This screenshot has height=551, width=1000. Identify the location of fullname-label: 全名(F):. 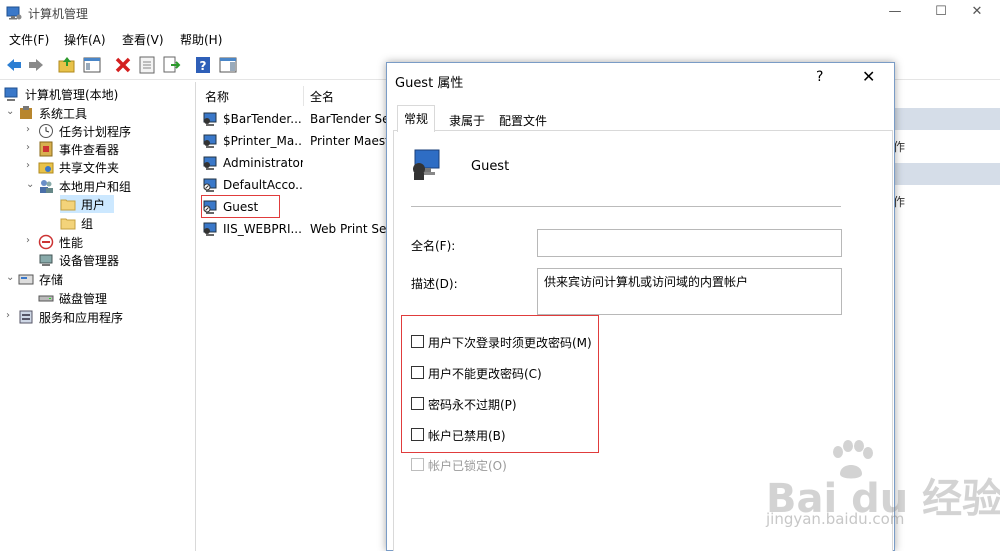
(433, 246).